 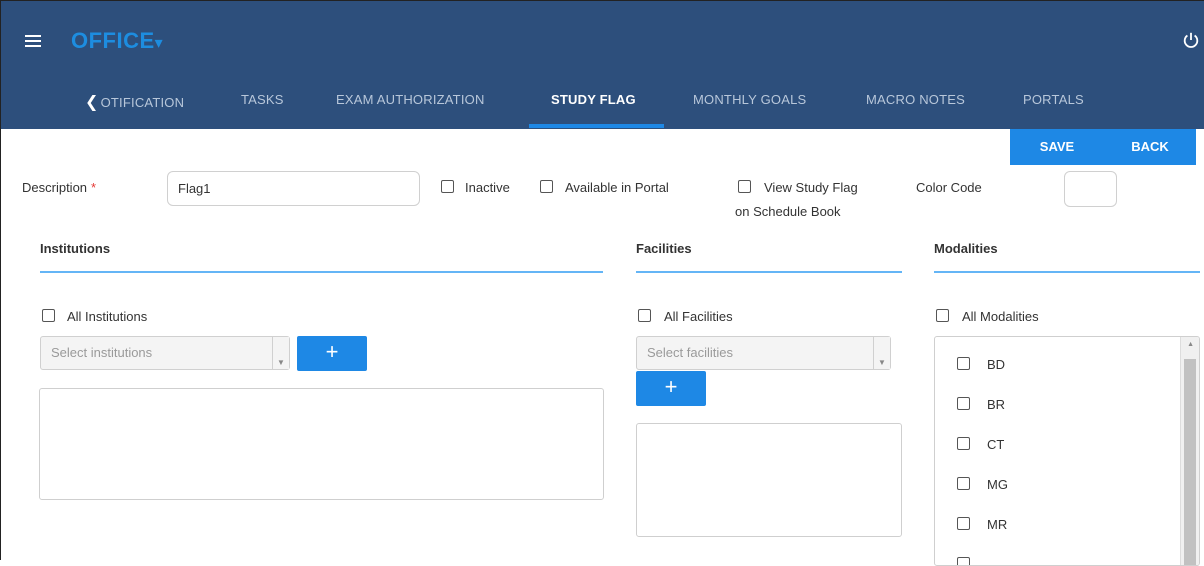 I want to click on view-study-flag-label-line1: View Study Flag, so click(x=811, y=187).